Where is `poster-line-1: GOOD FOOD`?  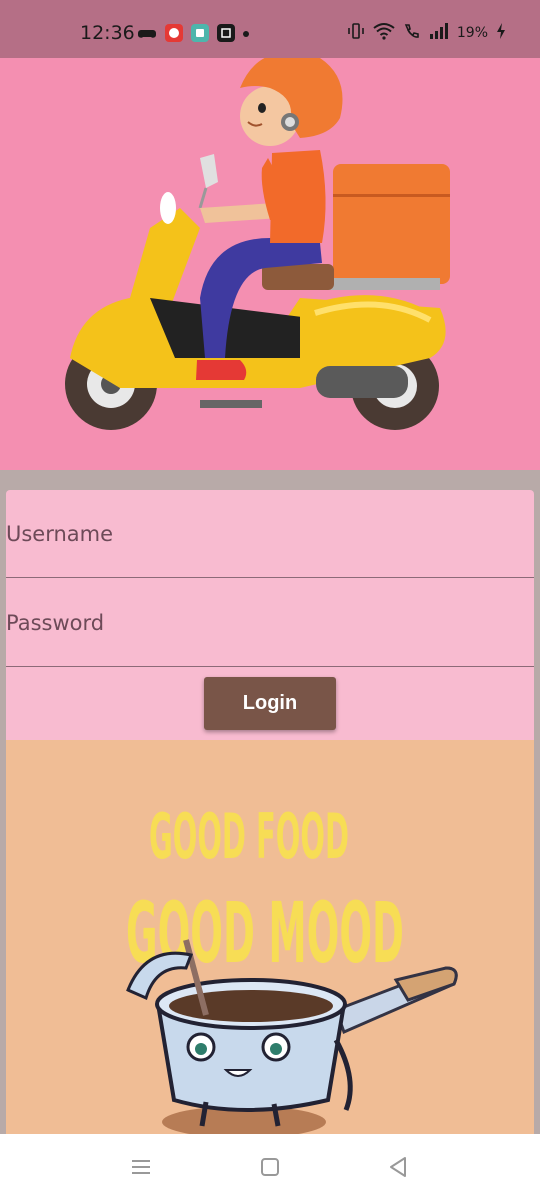
poster-line-1: GOOD FOOD is located at coordinates (249, 836).